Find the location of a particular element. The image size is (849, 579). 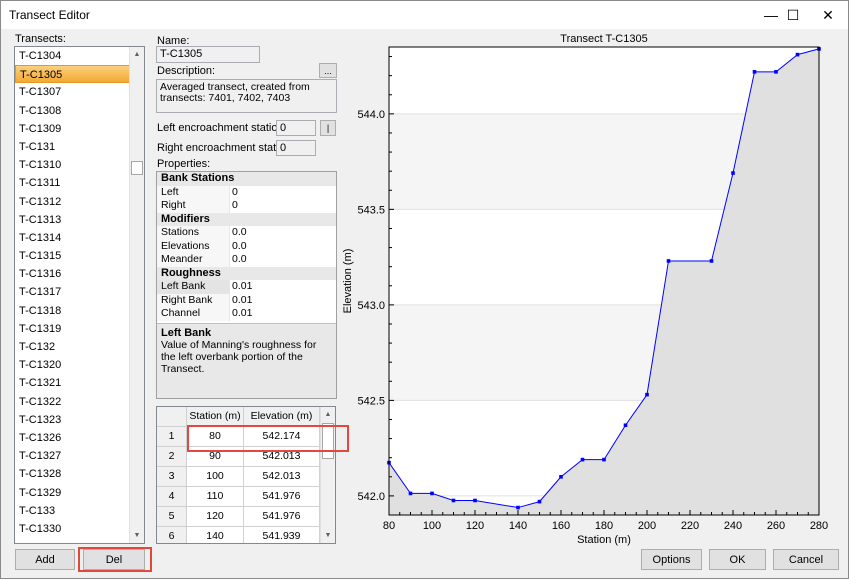

transect-list-item: T-C1307 is located at coordinates (79, 92).